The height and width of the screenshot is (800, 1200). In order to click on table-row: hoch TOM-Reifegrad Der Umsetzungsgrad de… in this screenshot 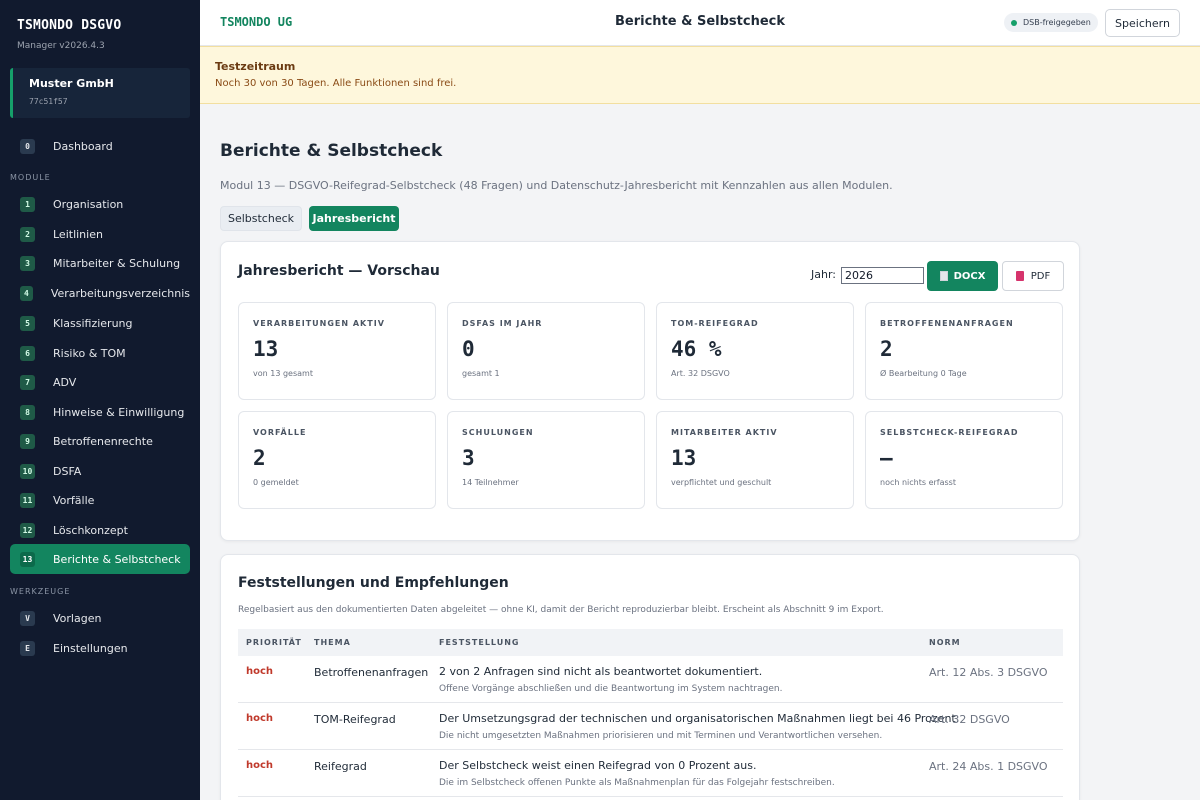, I will do `click(650, 726)`.